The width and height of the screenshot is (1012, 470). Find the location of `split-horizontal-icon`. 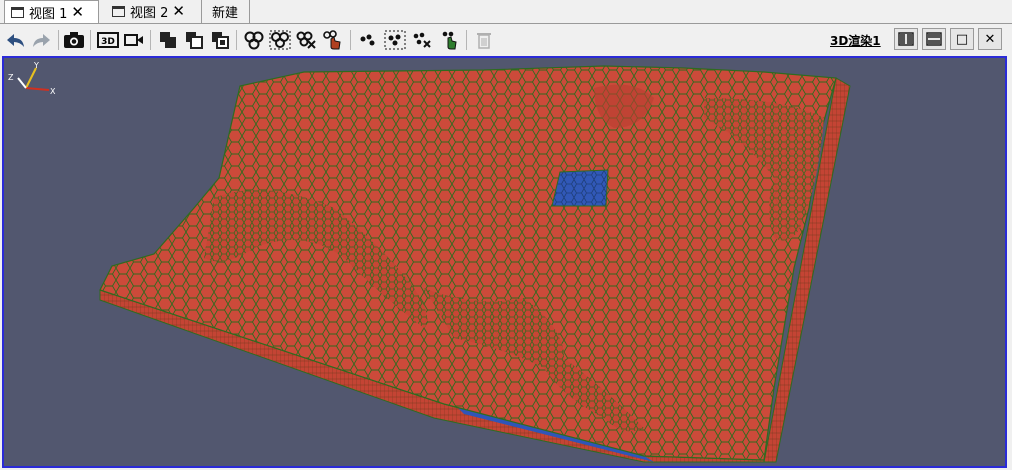

split-horizontal-icon is located at coordinates (906, 39).